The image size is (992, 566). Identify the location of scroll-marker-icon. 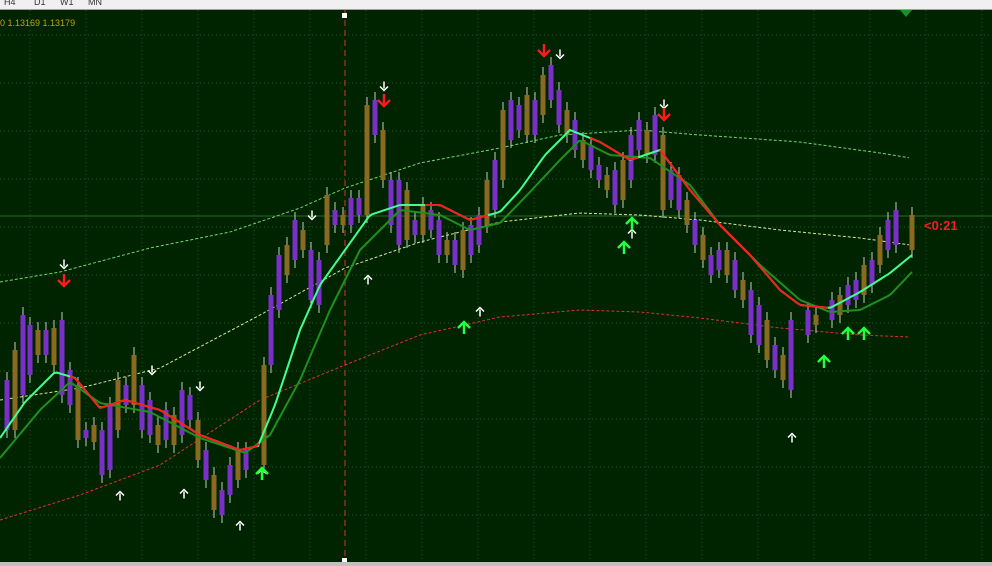
(906, 13).